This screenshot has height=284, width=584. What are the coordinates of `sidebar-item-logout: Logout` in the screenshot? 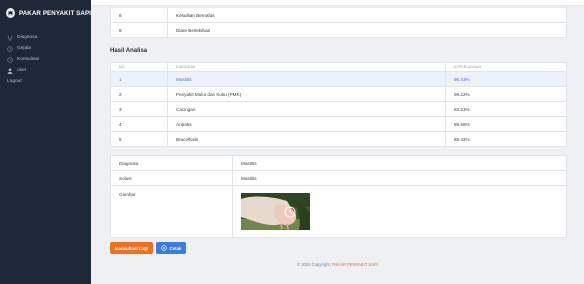 It's located at (45, 81).